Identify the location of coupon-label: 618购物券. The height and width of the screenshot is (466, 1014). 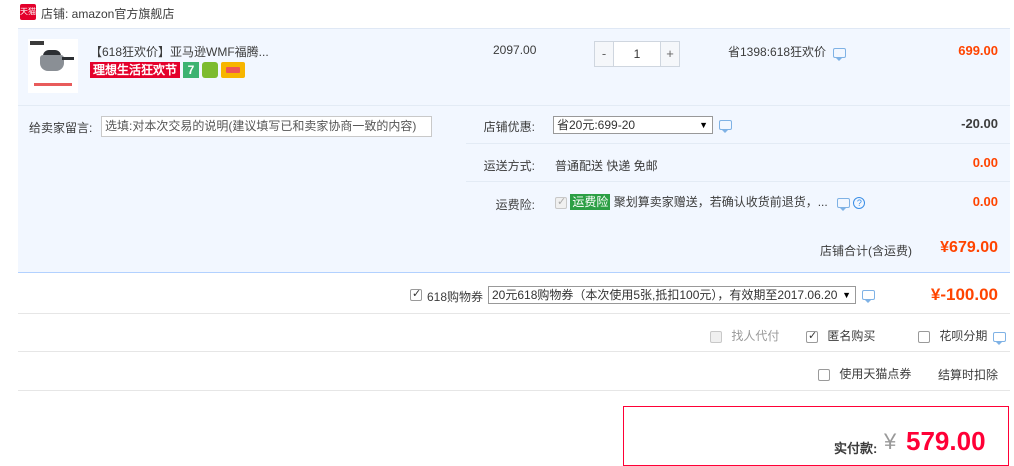
(455, 297).